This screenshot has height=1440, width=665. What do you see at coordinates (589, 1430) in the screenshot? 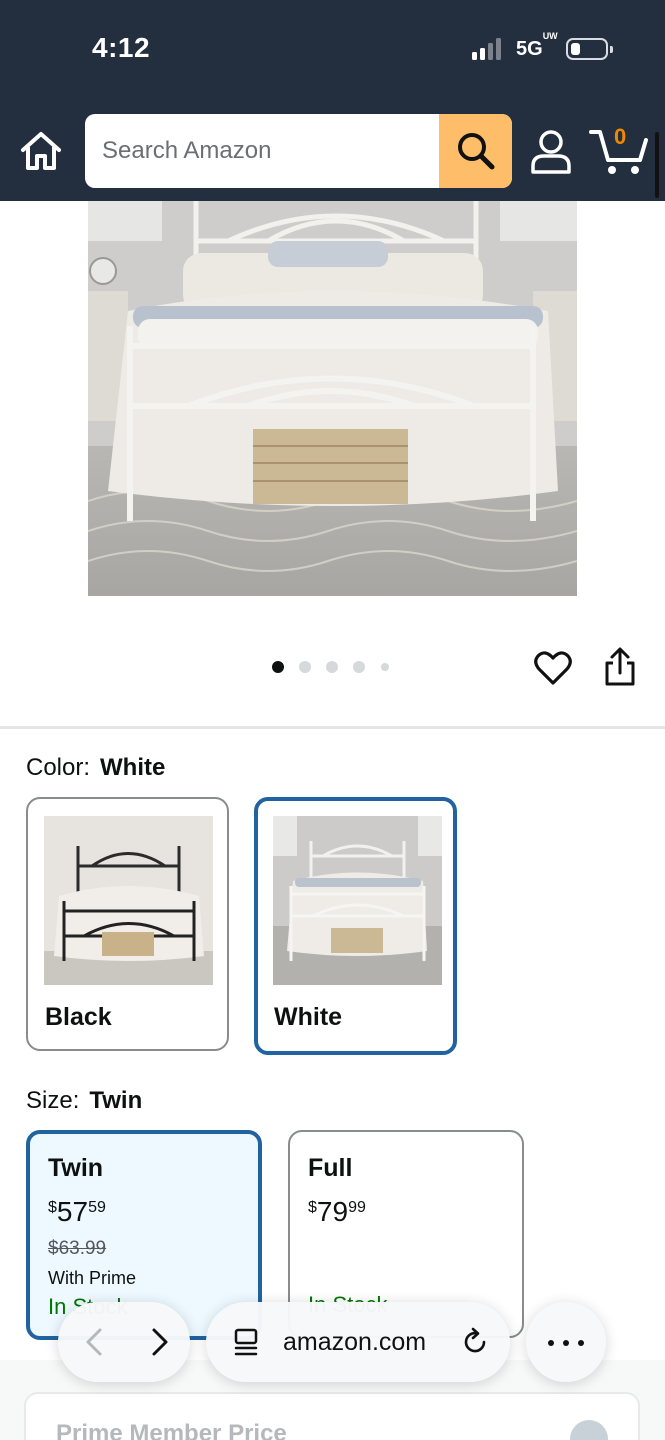
I see `info-icon` at bounding box center [589, 1430].